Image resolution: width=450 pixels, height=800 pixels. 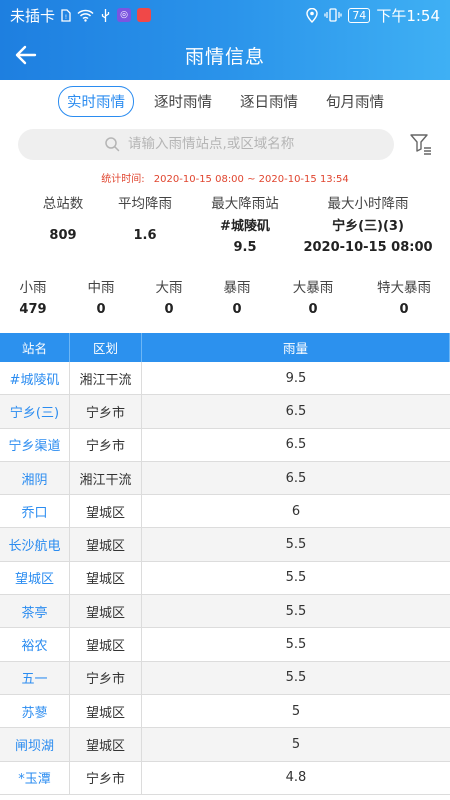 I want to click on station-name-link: #城陵矶, so click(x=35, y=378).